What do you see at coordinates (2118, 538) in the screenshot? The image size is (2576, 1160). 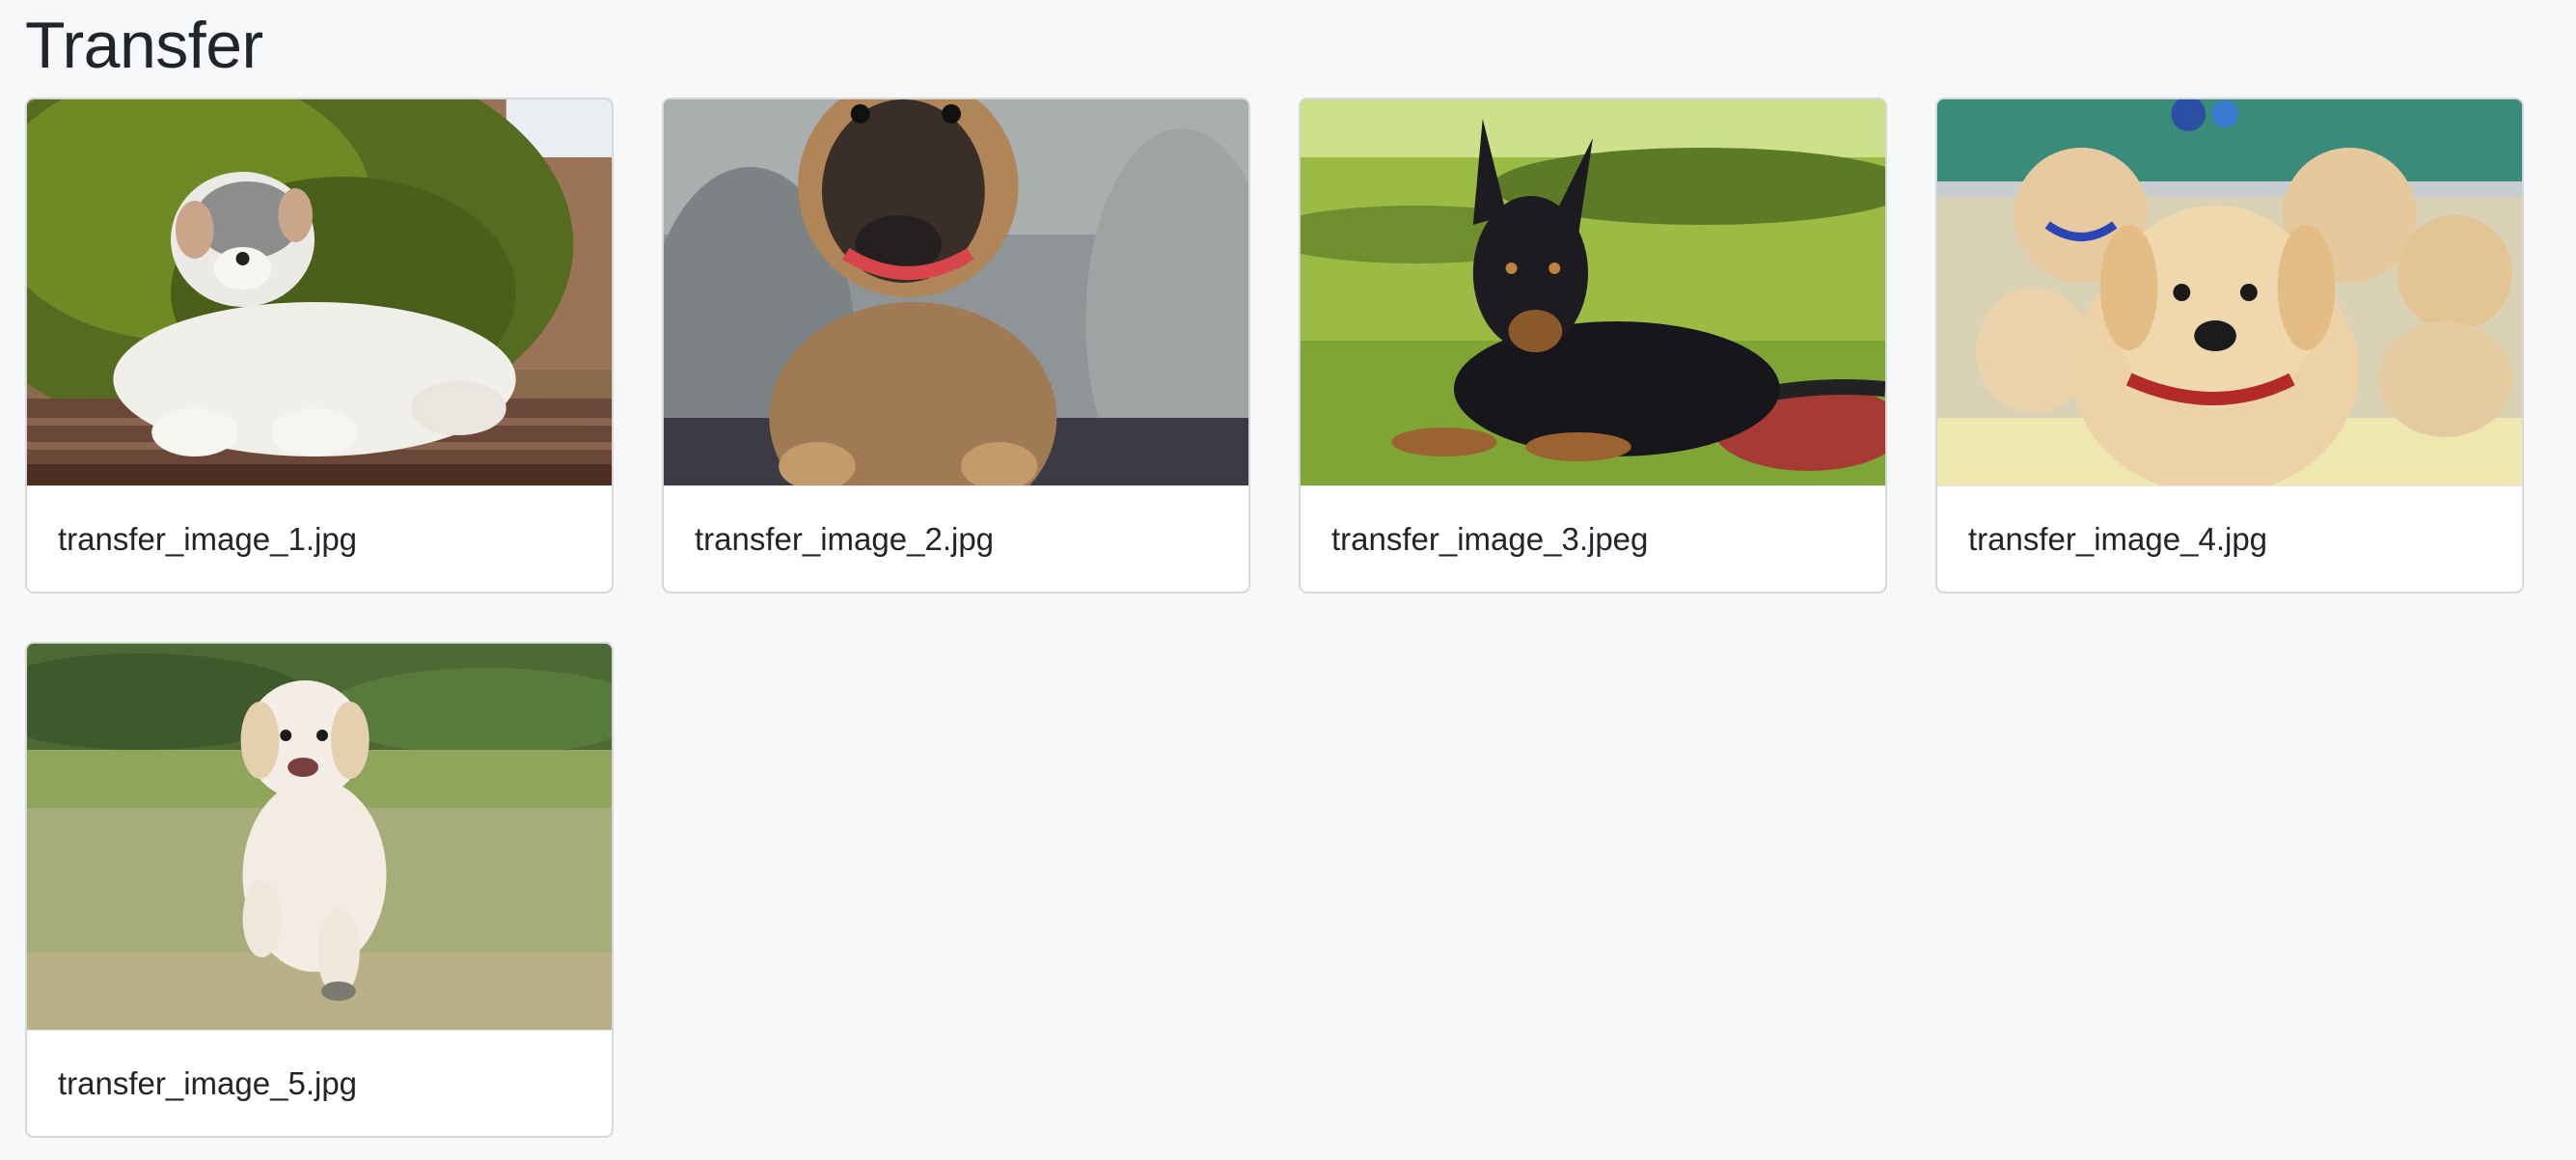 I see `image-filename: transfer_image_4.jpg` at bounding box center [2118, 538].